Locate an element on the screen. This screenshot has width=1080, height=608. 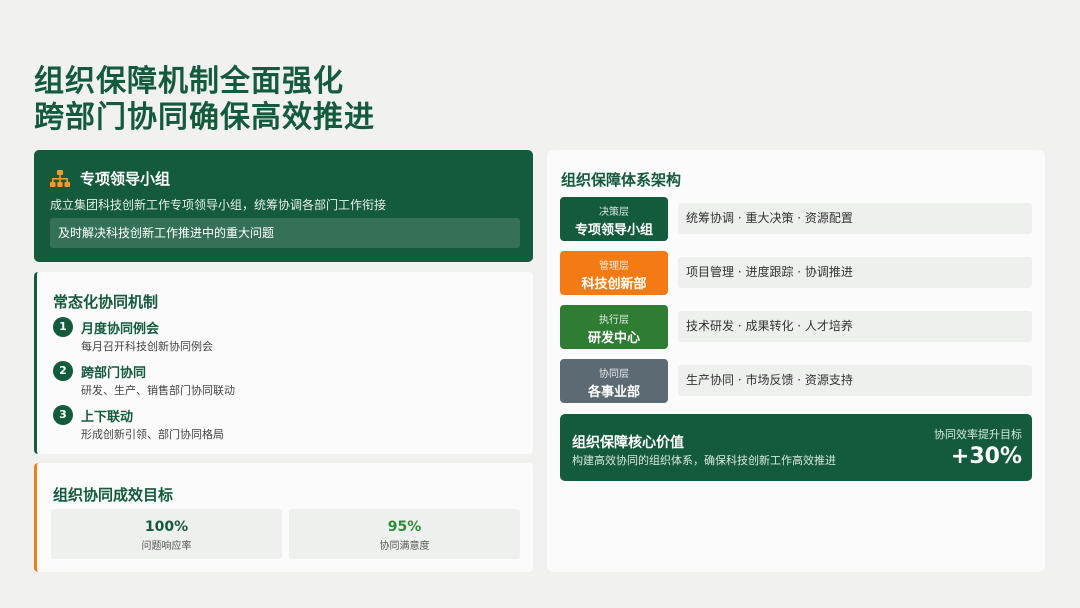
layer-row: 执行层 研发中心 技术研发 · 成果转化 · 人才培养 is located at coordinates (796, 327).